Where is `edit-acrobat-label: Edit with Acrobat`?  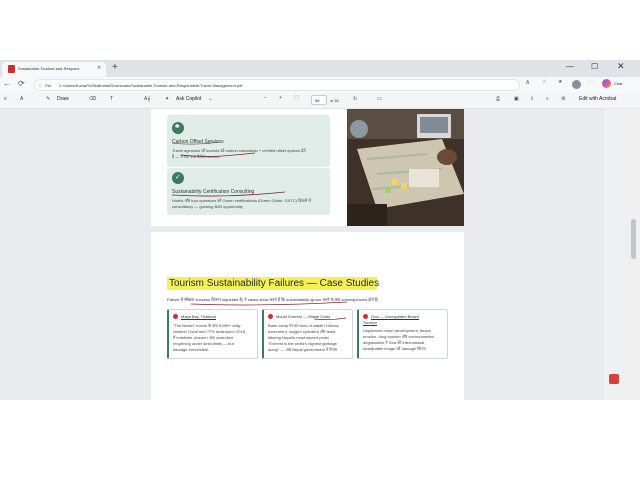
edit-acrobat-label: Edit with Acrobat is located at coordinates (597, 99).